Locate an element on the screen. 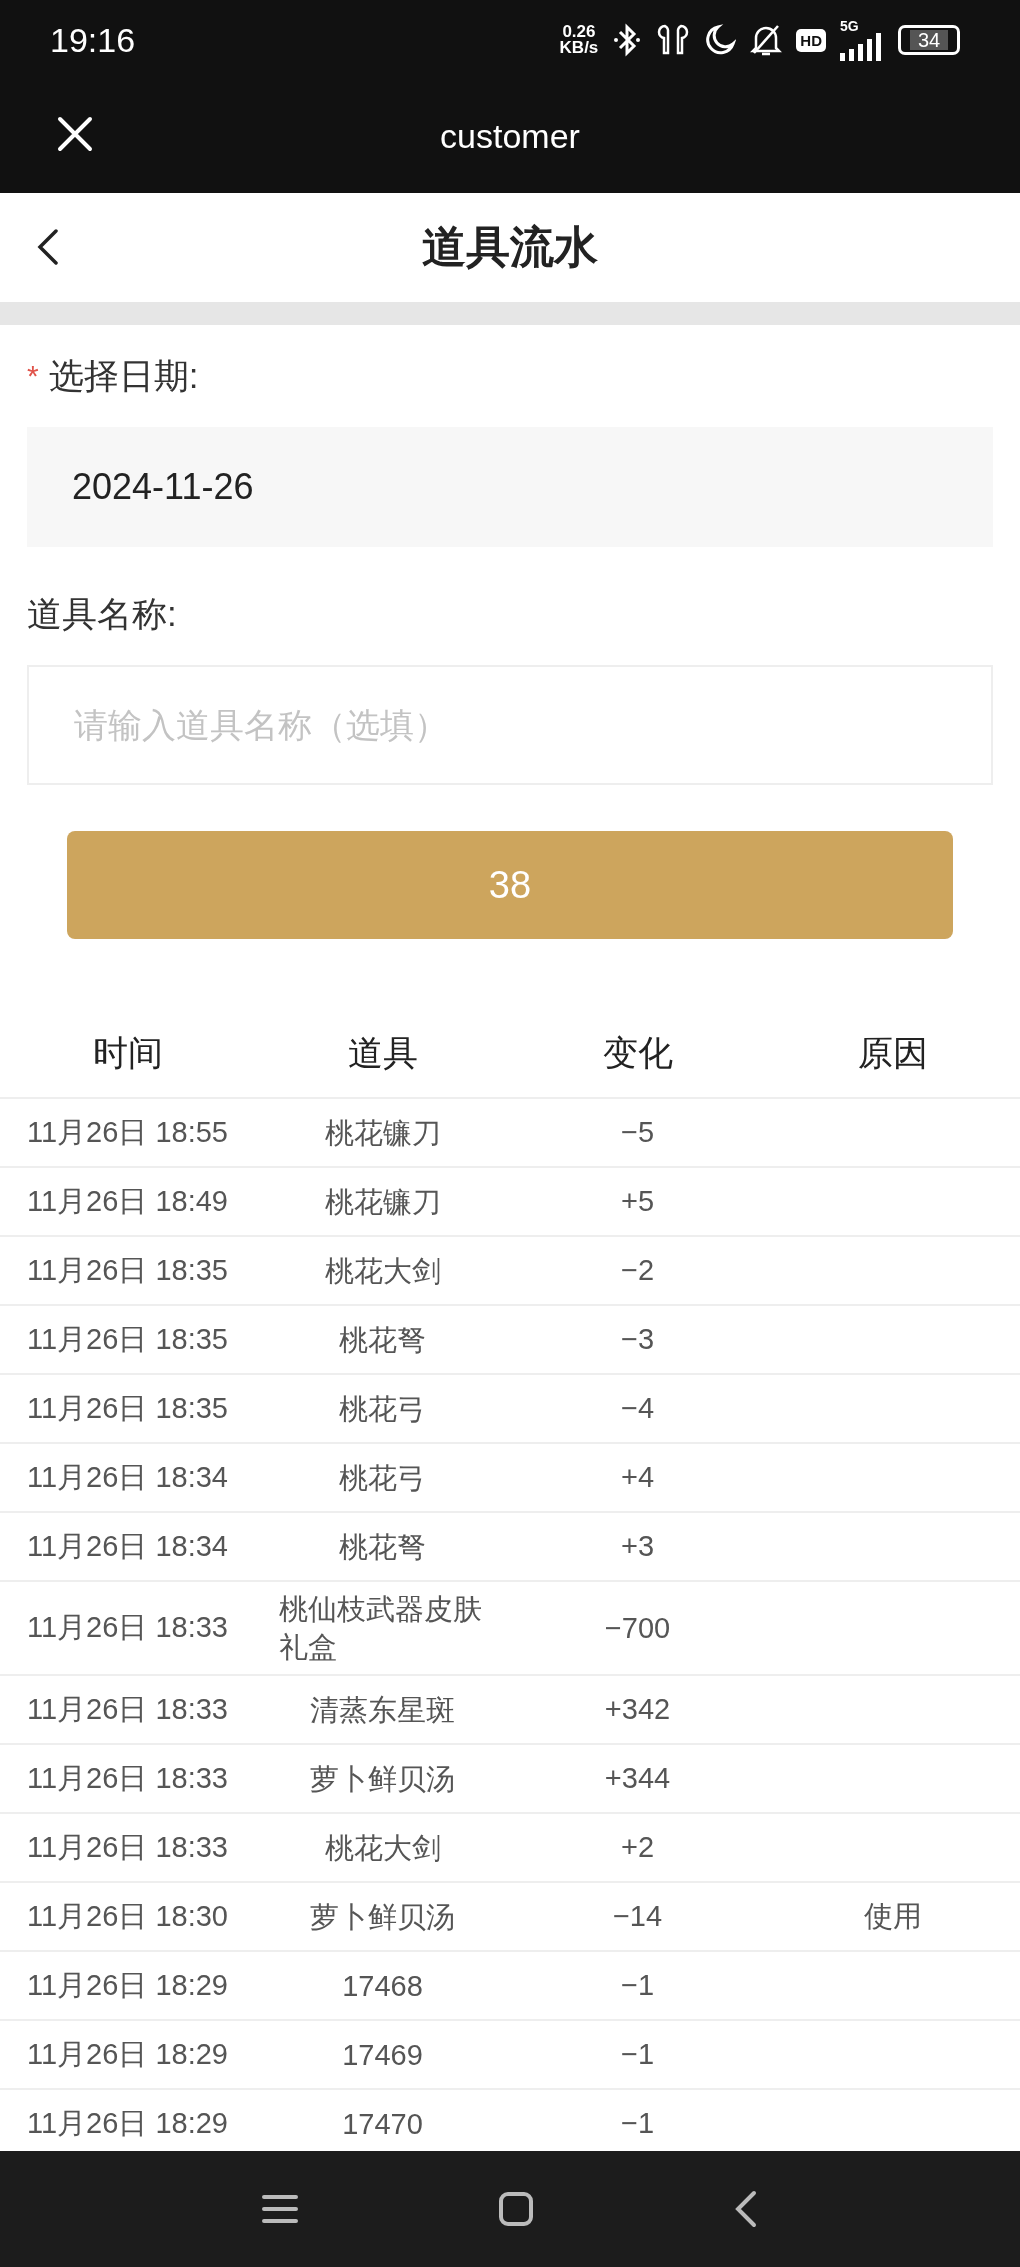 The height and width of the screenshot is (2267, 1020). change-cell: +344 is located at coordinates (637, 1778).